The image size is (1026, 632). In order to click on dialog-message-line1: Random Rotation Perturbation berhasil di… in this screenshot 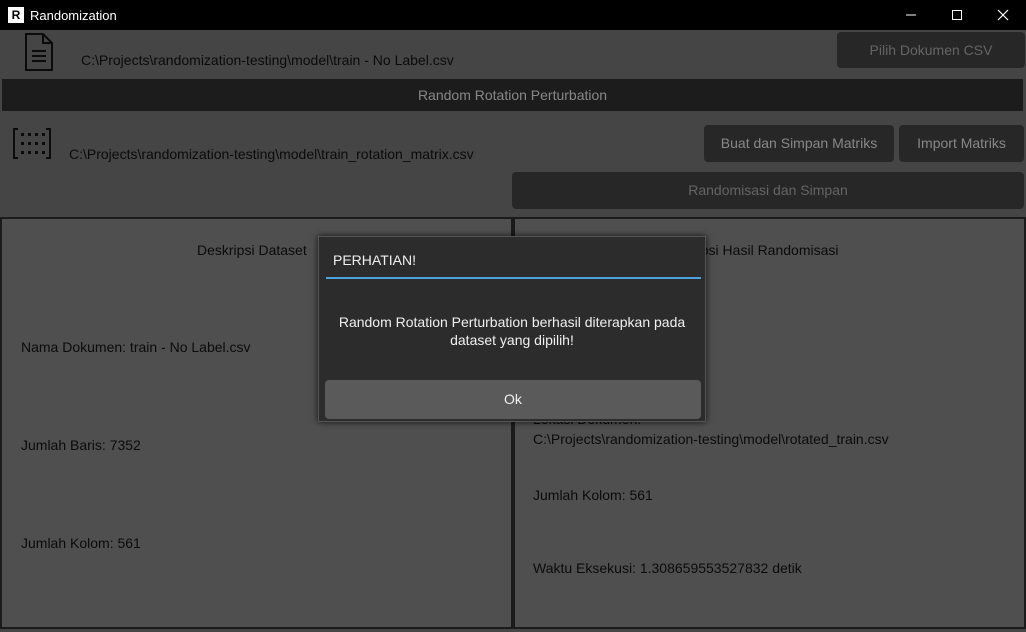, I will do `click(512, 322)`.